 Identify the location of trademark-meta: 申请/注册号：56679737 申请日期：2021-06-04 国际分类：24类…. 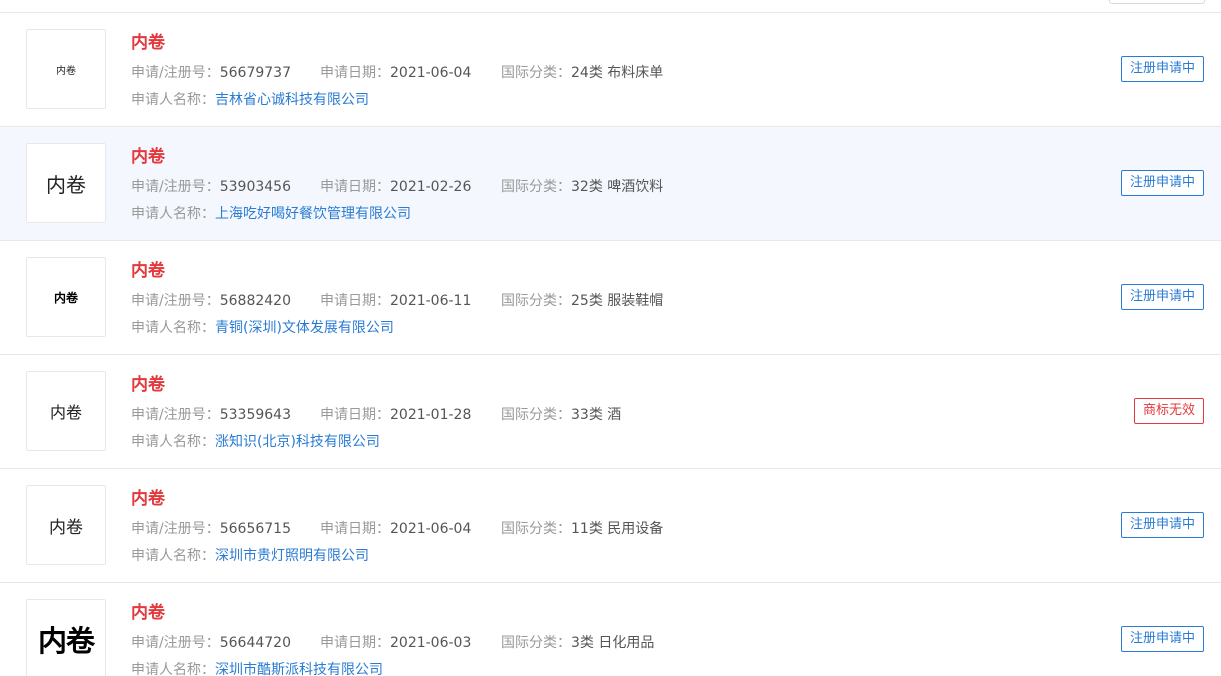
(397, 73).